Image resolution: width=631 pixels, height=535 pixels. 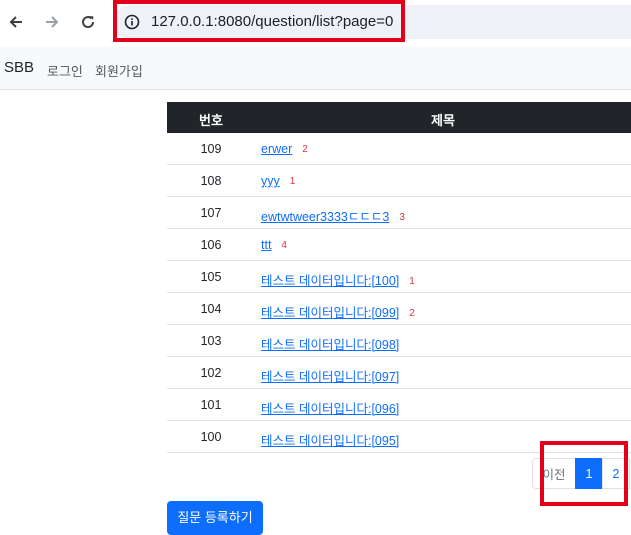 I want to click on question-title-link: yyy, so click(x=270, y=181).